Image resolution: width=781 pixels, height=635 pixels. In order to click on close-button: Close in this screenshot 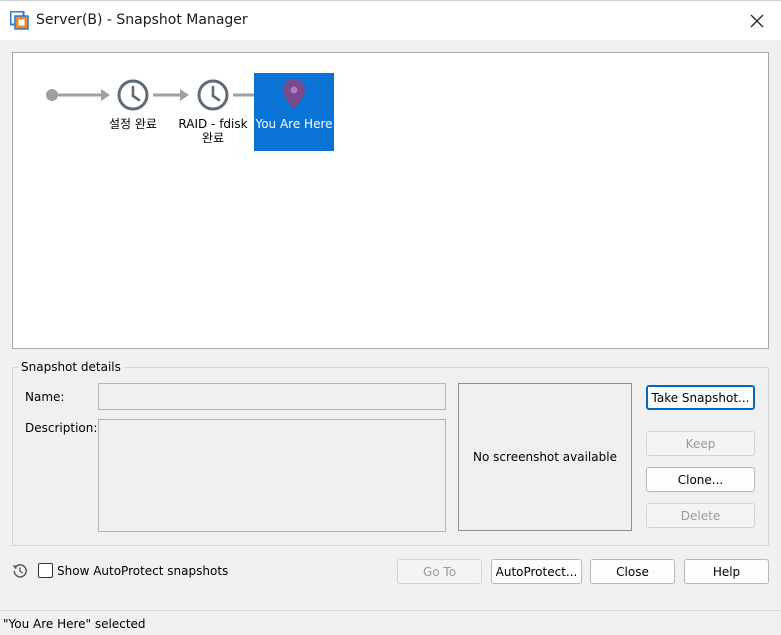, I will do `click(632, 571)`.